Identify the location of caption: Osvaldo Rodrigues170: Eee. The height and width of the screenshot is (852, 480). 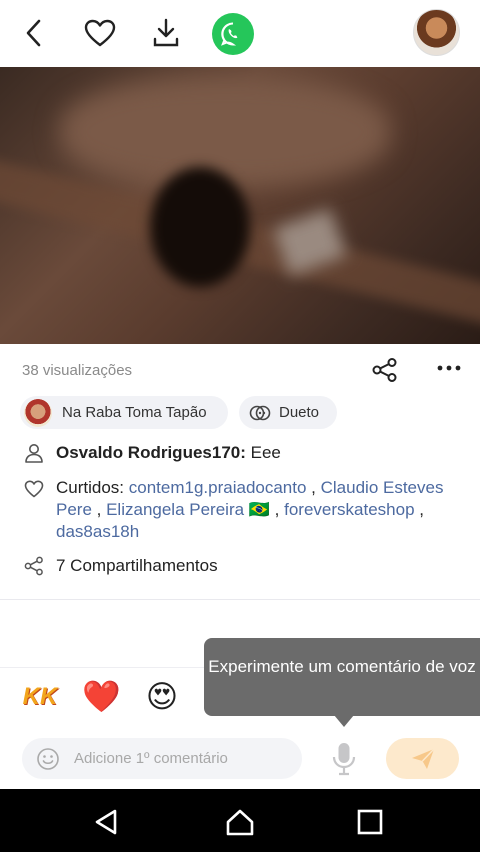
(168, 453).